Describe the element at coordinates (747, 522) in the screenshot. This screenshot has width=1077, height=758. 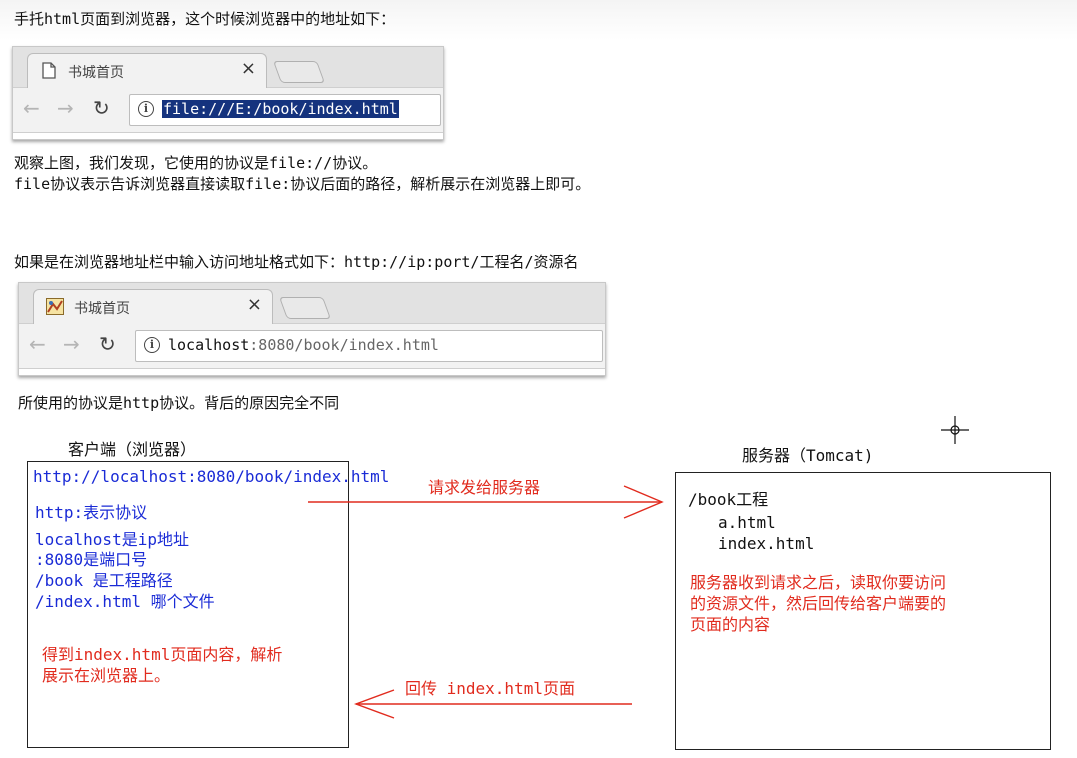
I see `server-file-a: a.html` at that location.